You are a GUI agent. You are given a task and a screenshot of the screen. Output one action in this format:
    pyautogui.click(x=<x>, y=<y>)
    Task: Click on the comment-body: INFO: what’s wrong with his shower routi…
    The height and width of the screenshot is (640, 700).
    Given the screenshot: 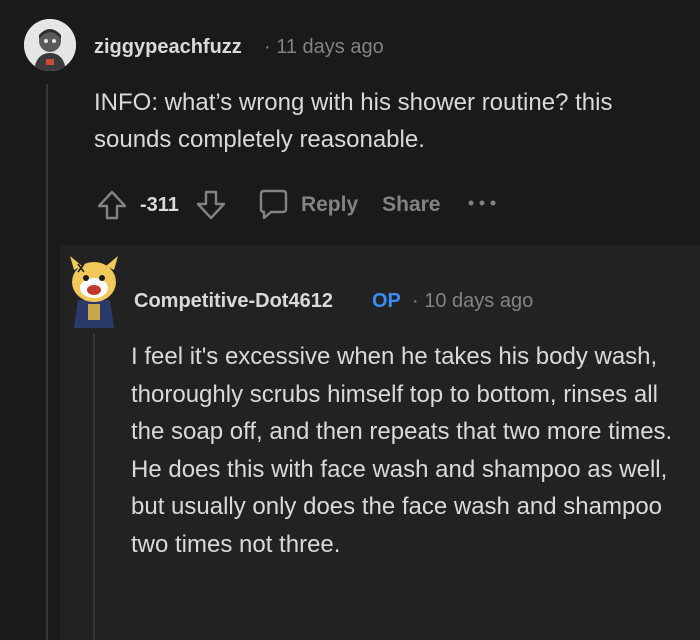 What is the action you would take?
    pyautogui.click(x=353, y=121)
    